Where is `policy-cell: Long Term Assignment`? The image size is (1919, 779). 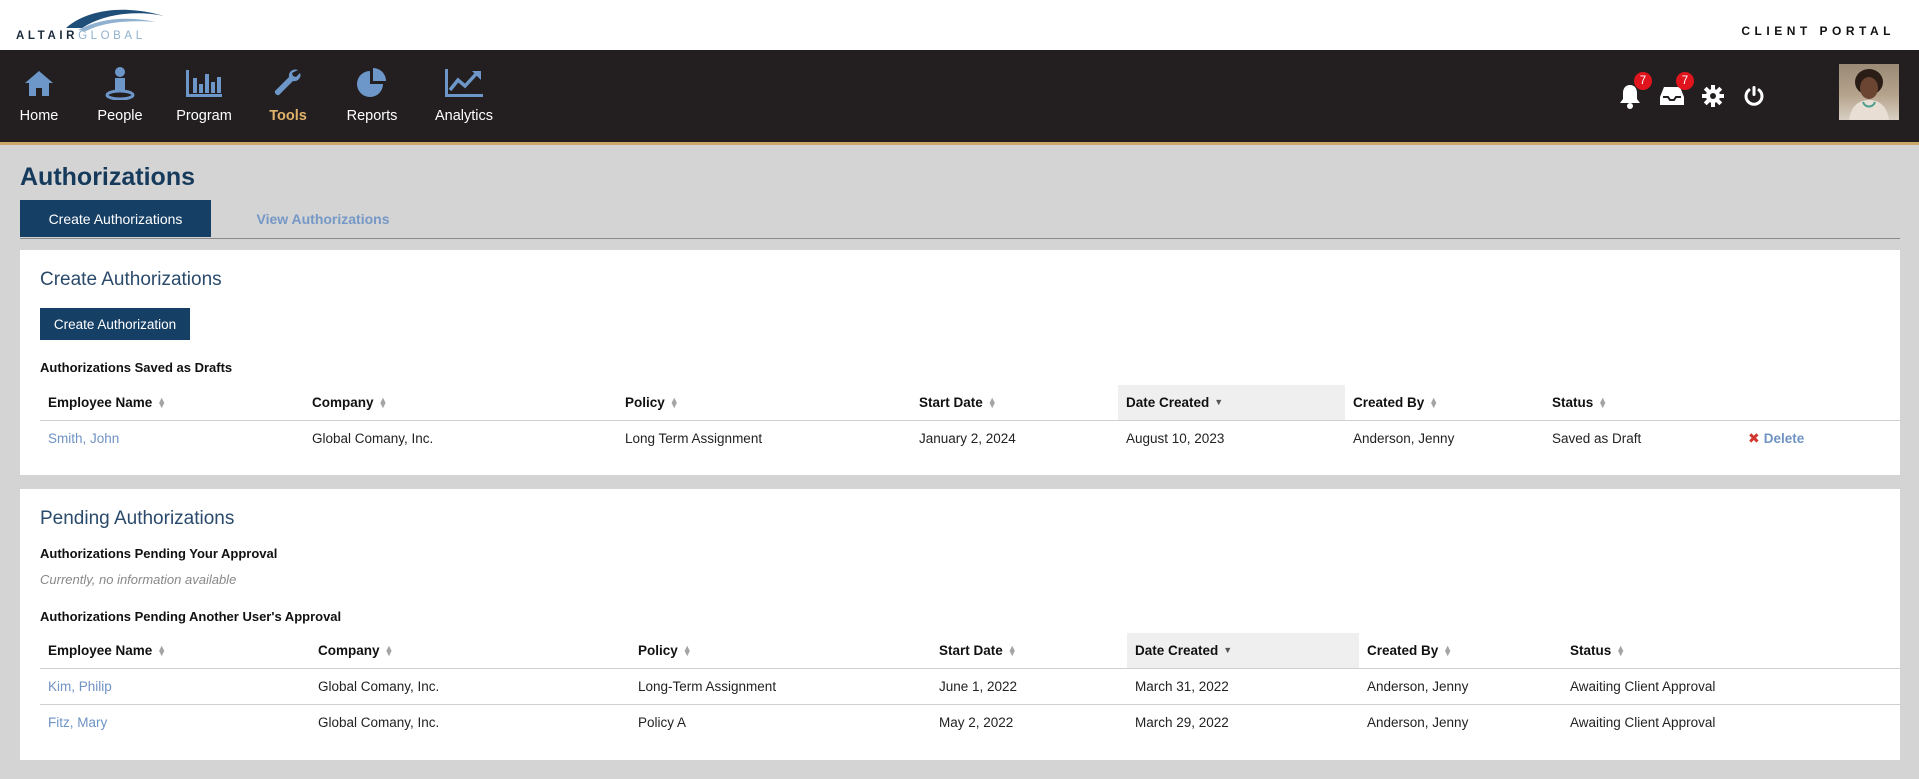
policy-cell: Long Term Assignment is located at coordinates (694, 438).